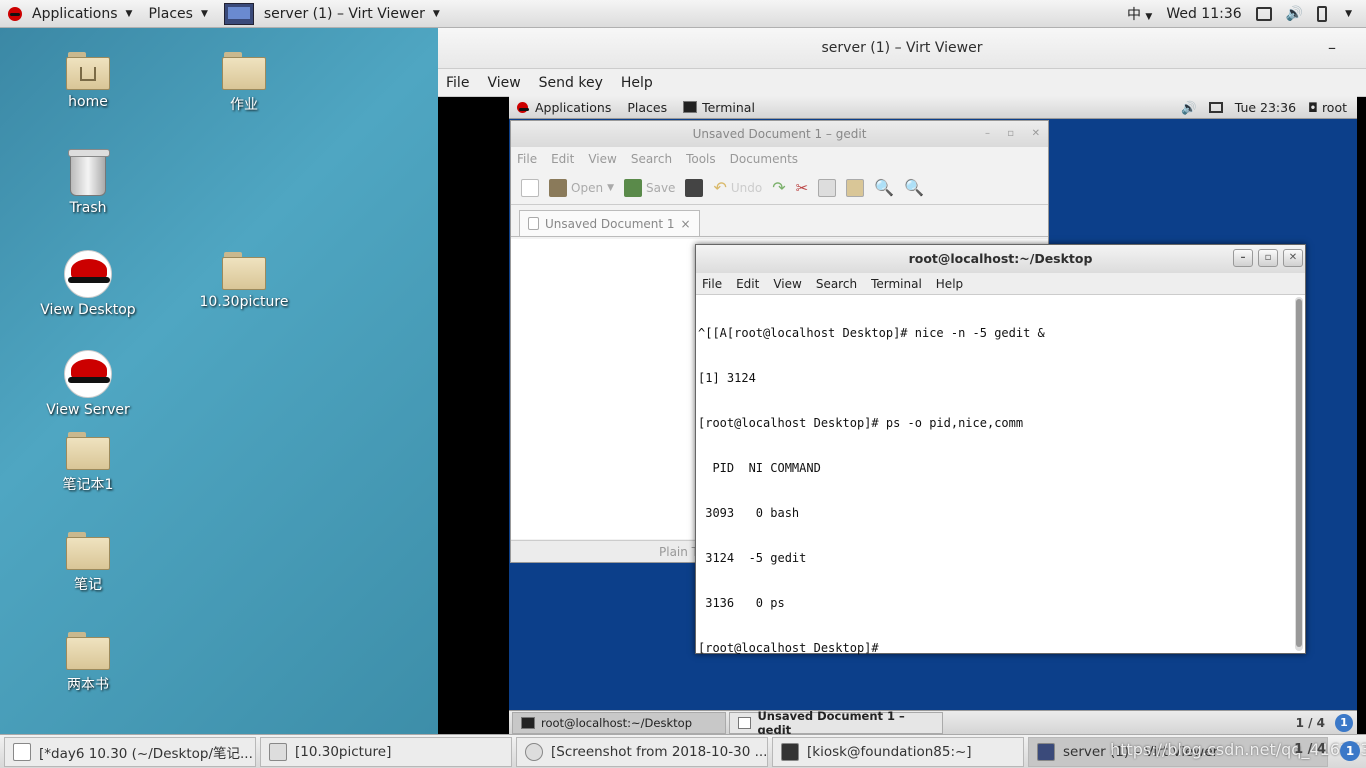  I want to click on guest-clock: Tue 23:36, so click(1265, 107).